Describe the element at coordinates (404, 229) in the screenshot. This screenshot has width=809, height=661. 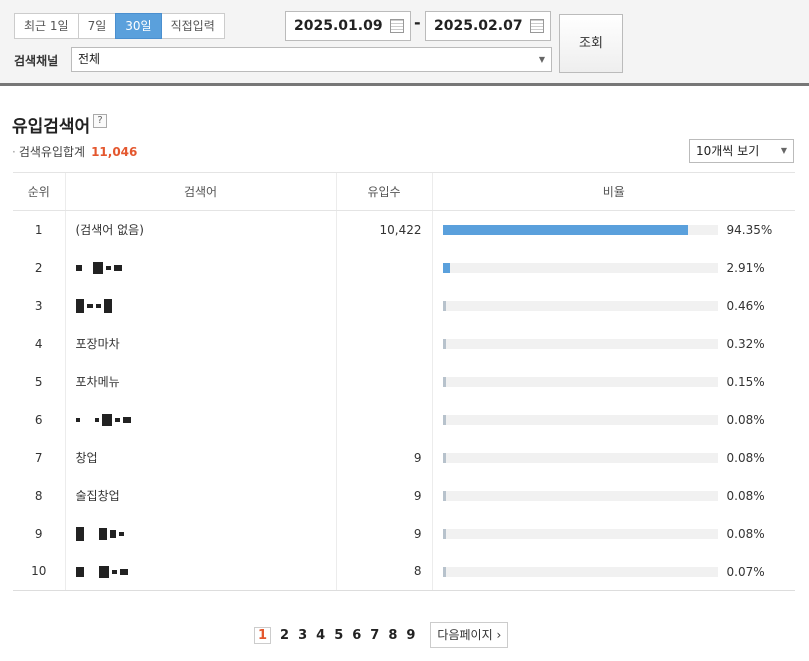
I see `table-row: 1 (검색어 없음) 10,422 94.35%` at that location.